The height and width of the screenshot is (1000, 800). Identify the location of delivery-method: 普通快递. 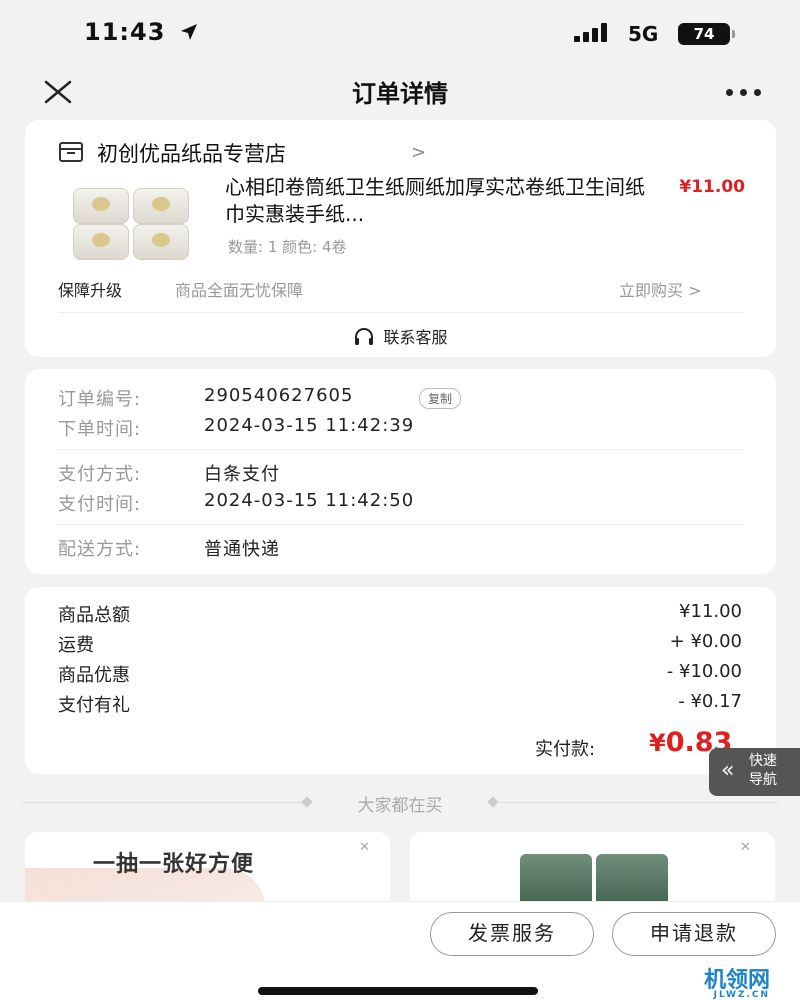
(242, 549).